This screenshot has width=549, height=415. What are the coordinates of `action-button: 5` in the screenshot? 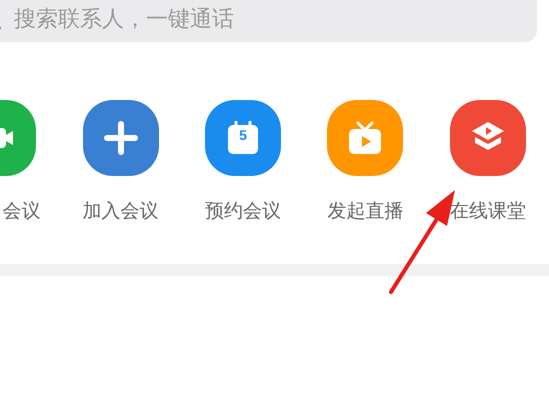 It's located at (243, 138).